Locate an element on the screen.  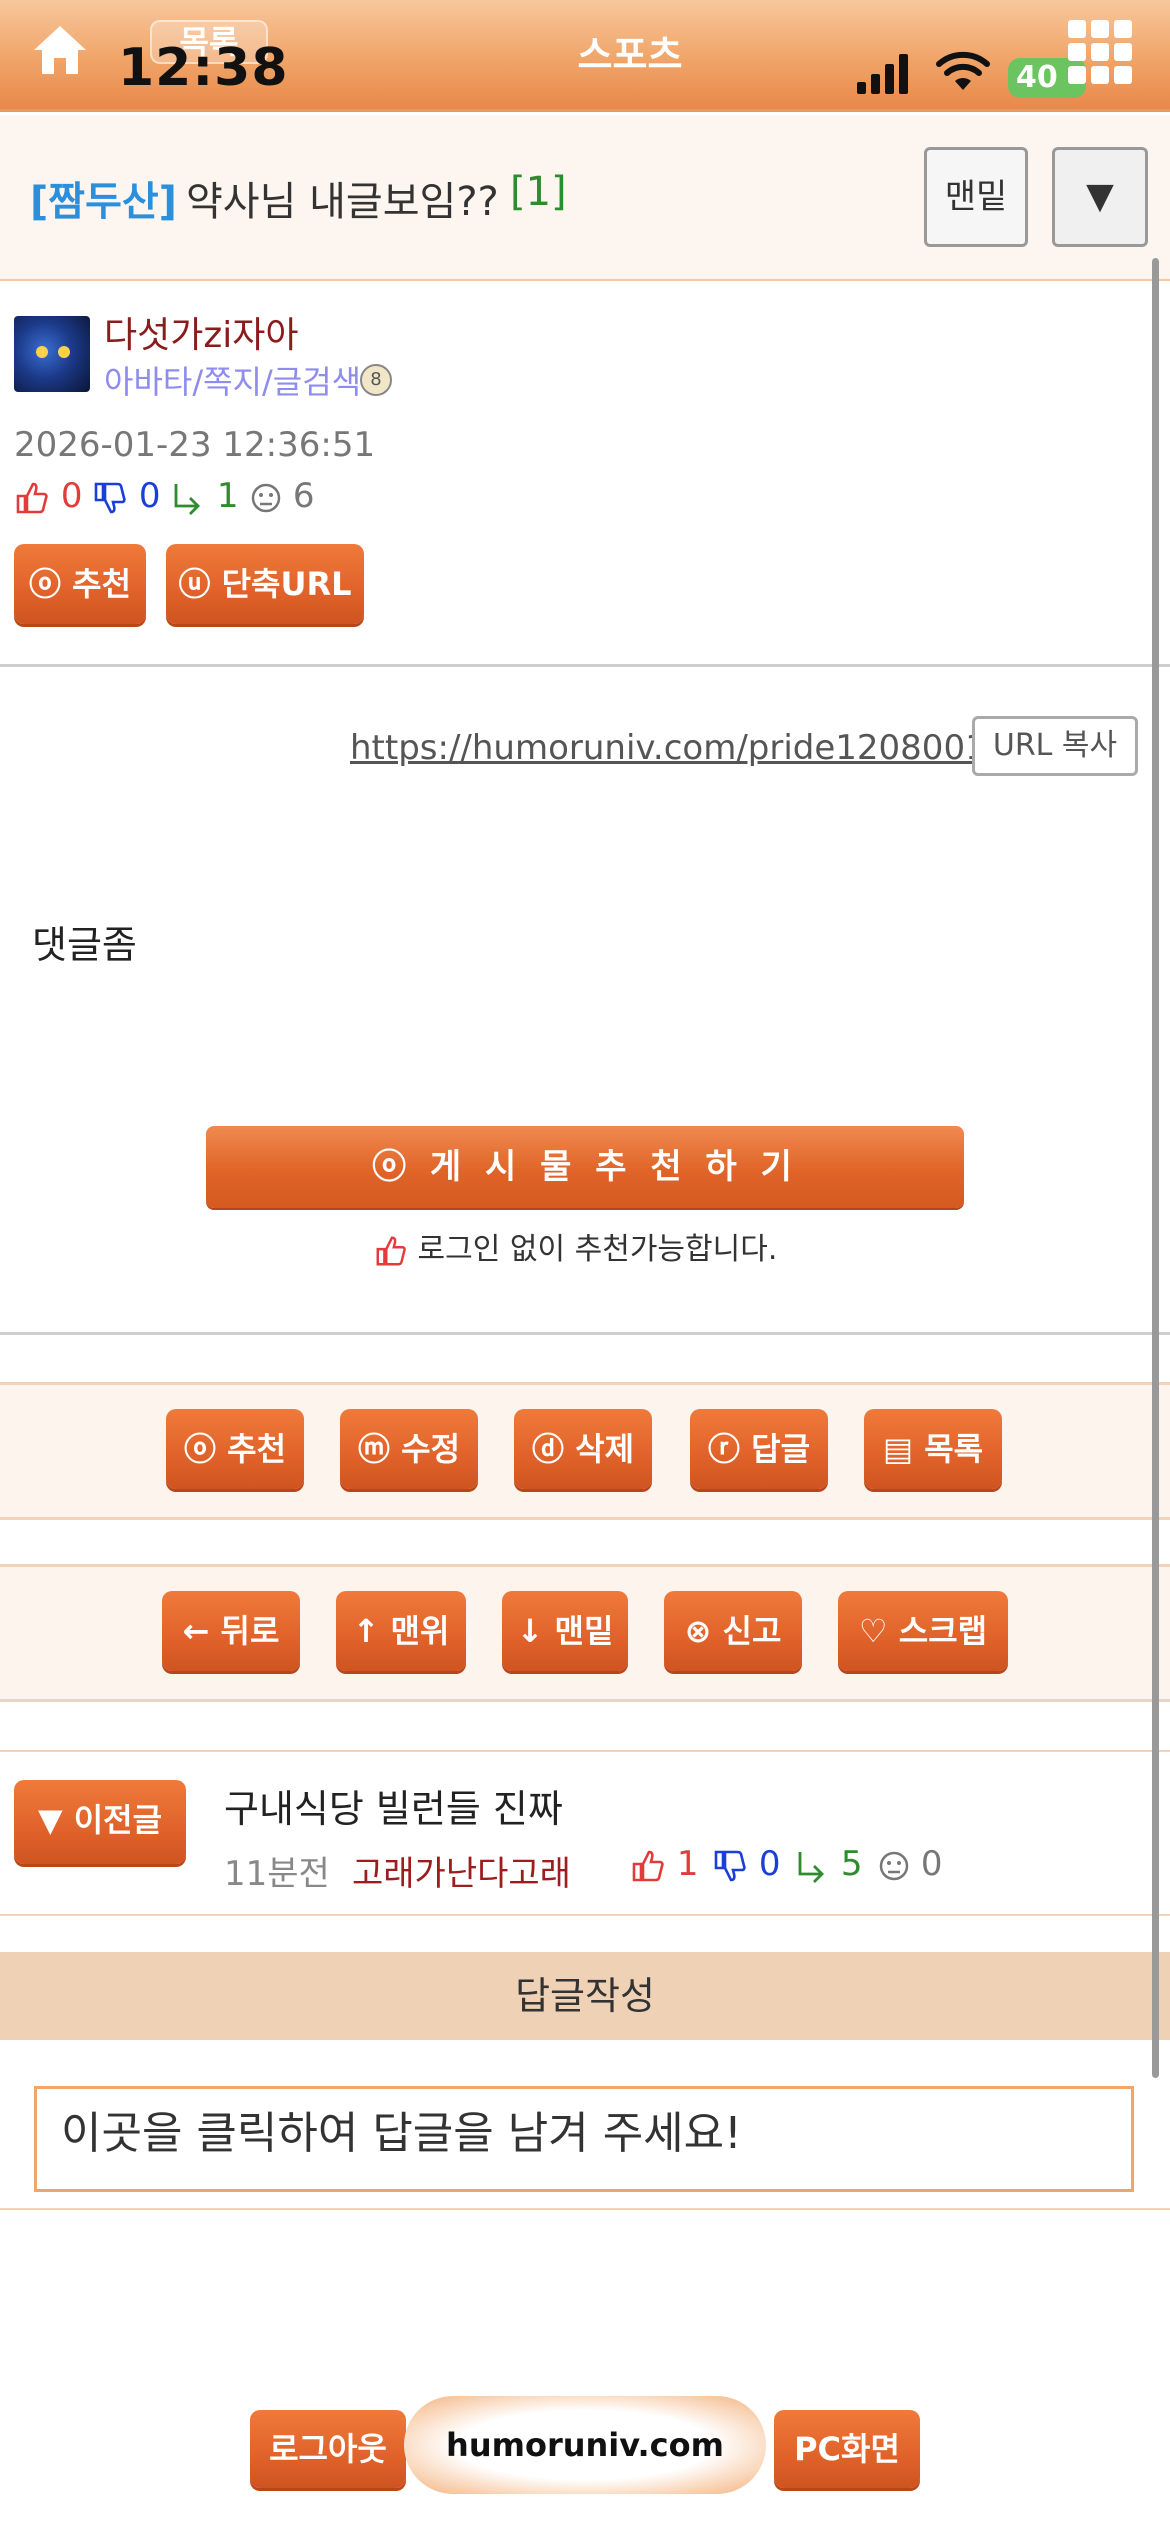
recommend-small-button: ⓞ 추천 is located at coordinates (80, 584).